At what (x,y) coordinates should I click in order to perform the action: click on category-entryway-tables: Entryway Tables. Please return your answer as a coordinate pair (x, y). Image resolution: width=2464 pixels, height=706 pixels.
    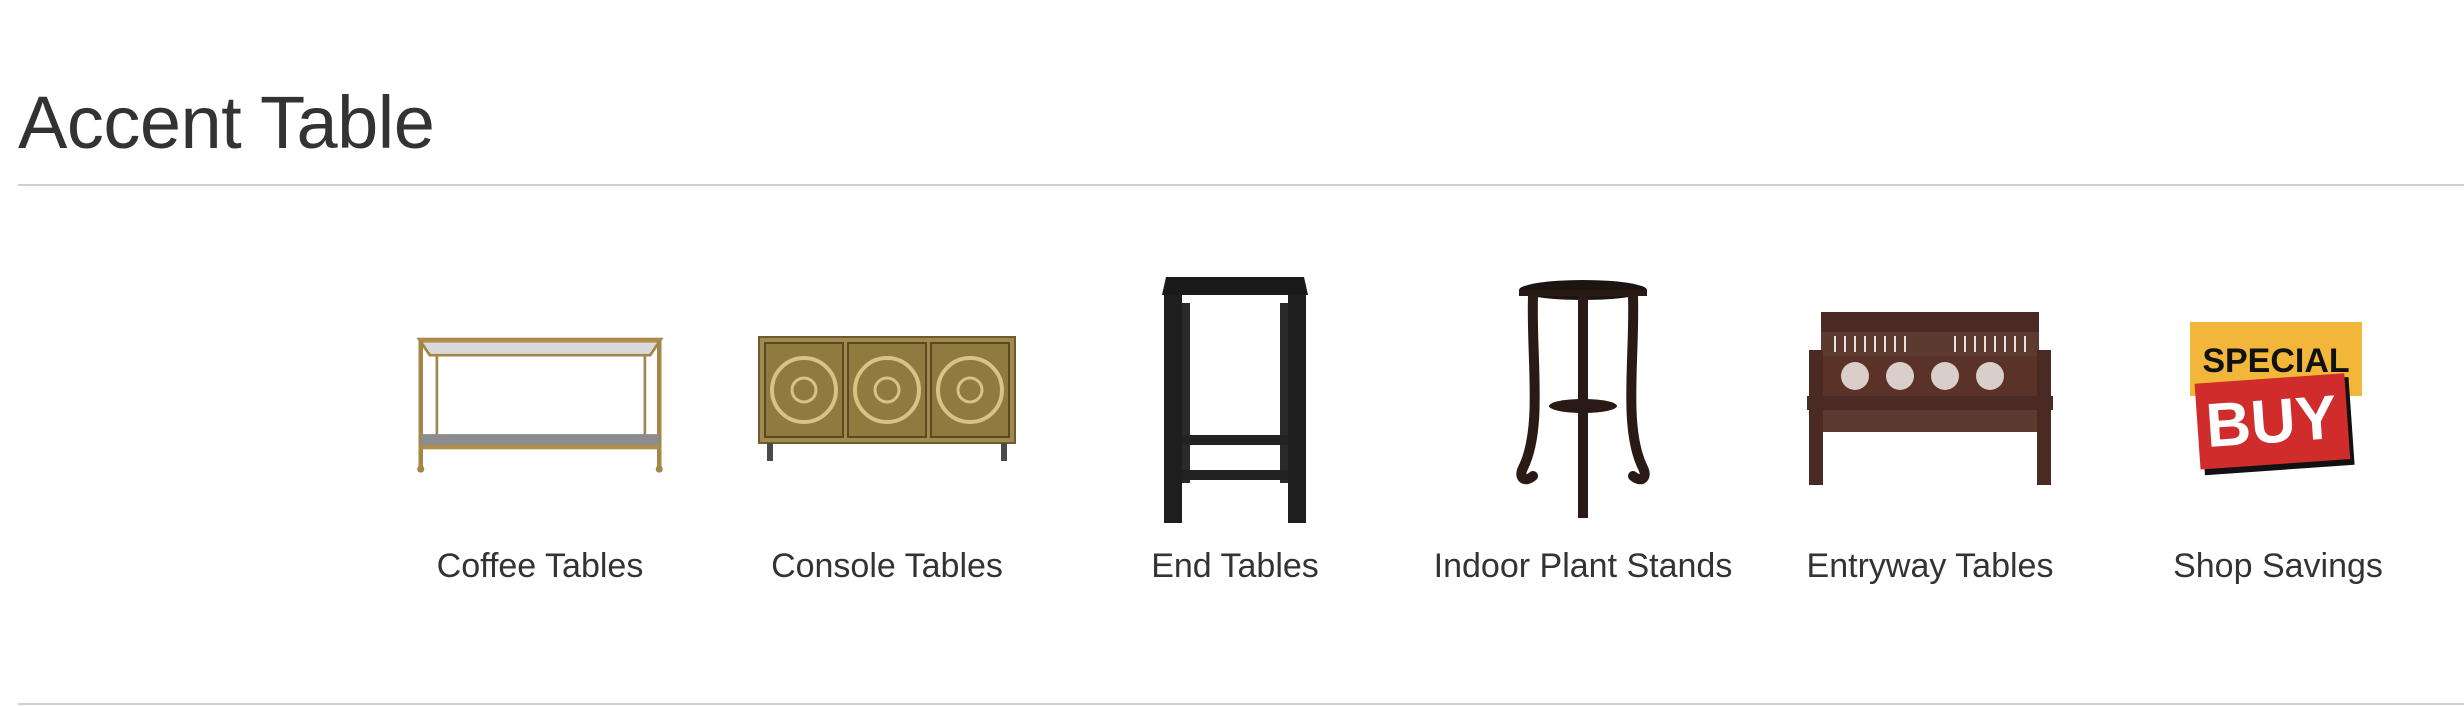
    Looking at the image, I should click on (1930, 450).